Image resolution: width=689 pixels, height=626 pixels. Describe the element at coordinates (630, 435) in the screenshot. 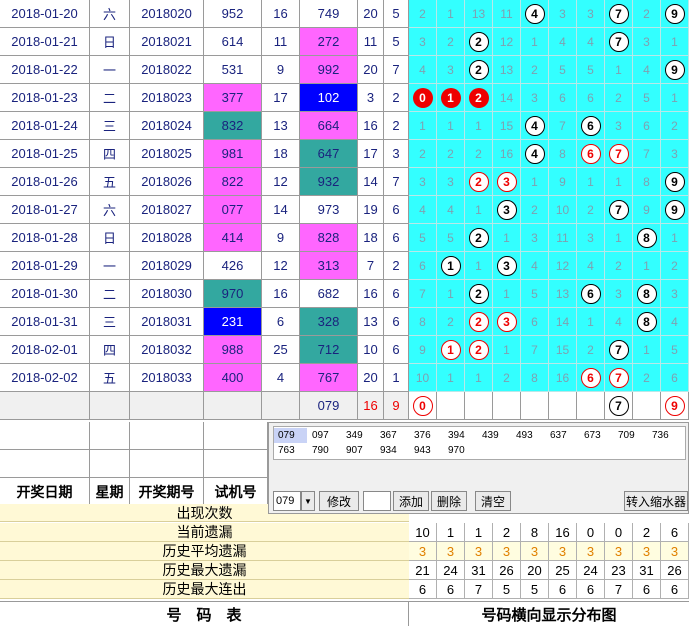

I see `number-item: 709` at that location.